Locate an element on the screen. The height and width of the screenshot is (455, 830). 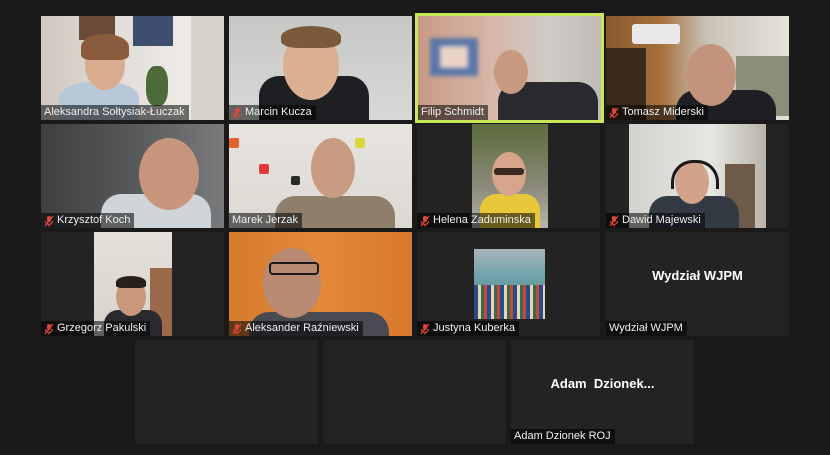
participant-name: Dawid Majewski is located at coordinates (661, 220).